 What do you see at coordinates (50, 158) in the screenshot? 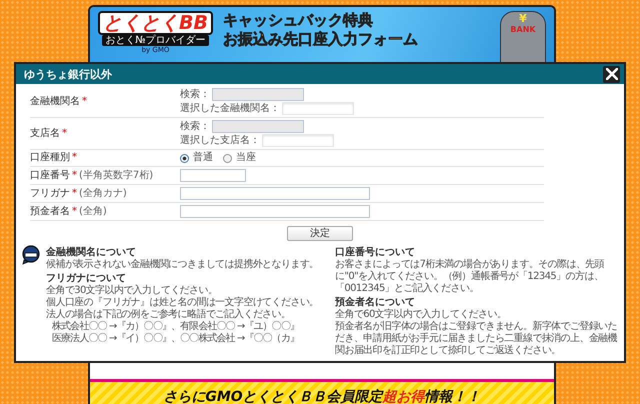
I see `field-label: 口座種別` at bounding box center [50, 158].